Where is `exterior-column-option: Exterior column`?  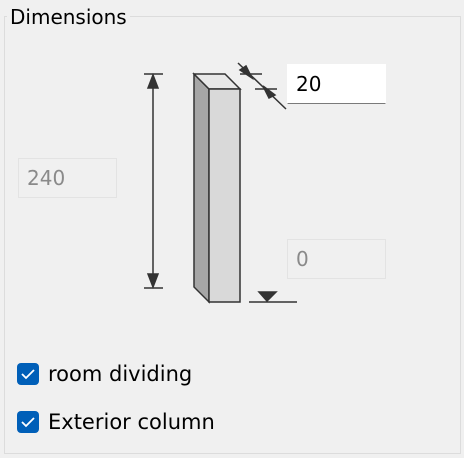
exterior-column-option: Exterior column is located at coordinates (116, 422).